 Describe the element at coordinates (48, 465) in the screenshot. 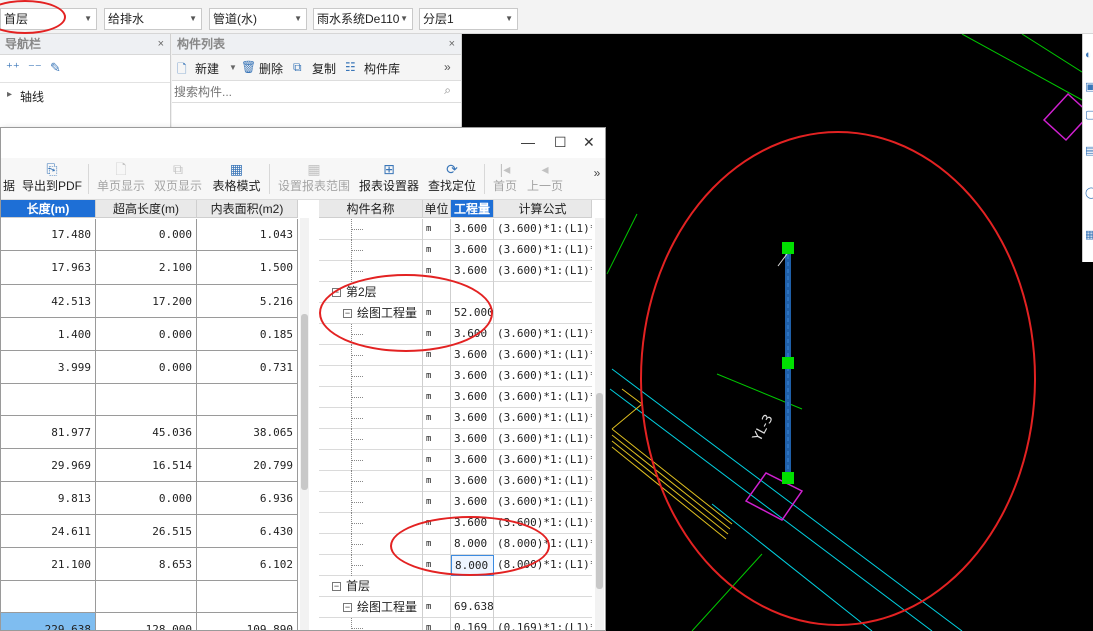

I see `table-cell-length: 29.969` at that location.